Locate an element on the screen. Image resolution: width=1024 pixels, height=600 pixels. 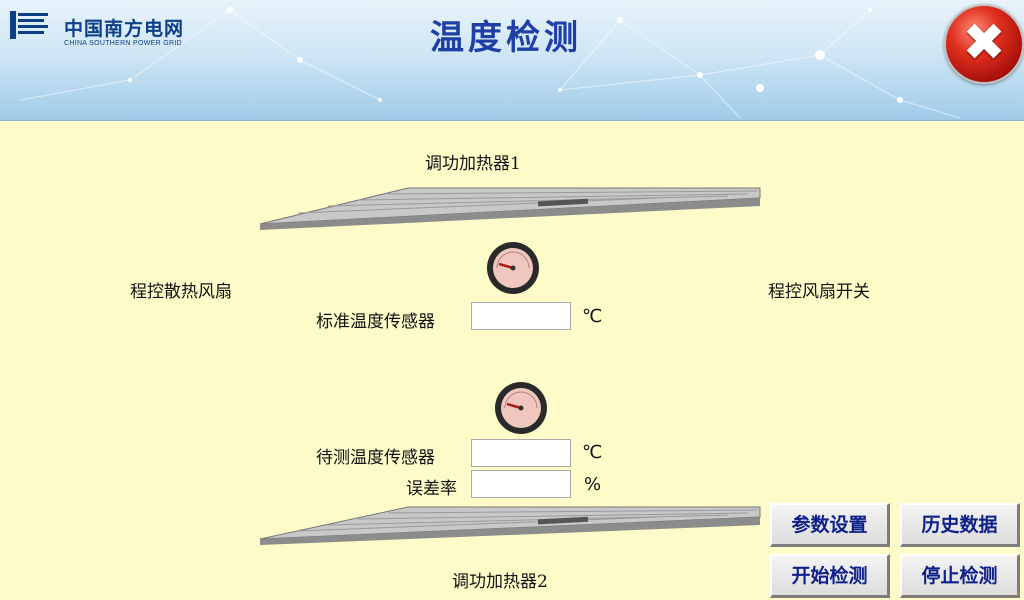
standard-sensor-label: 标准温度传感器 is located at coordinates (375, 322).